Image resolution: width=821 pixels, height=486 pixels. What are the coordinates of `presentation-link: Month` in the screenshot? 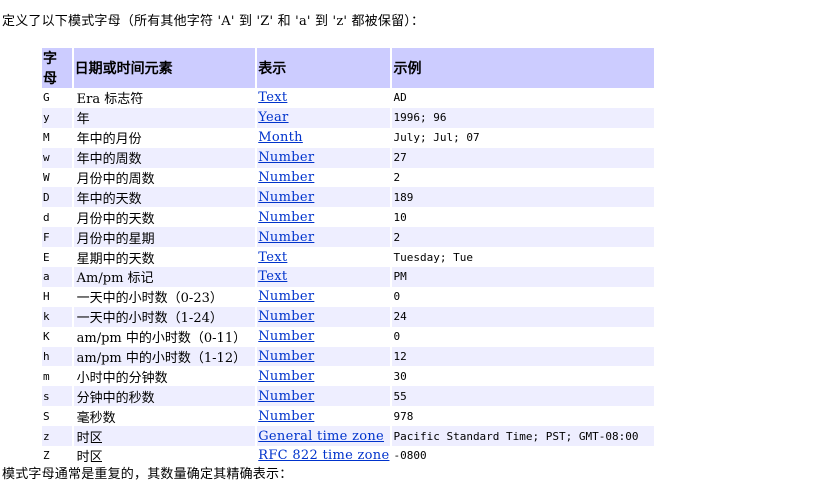 It's located at (280, 137).